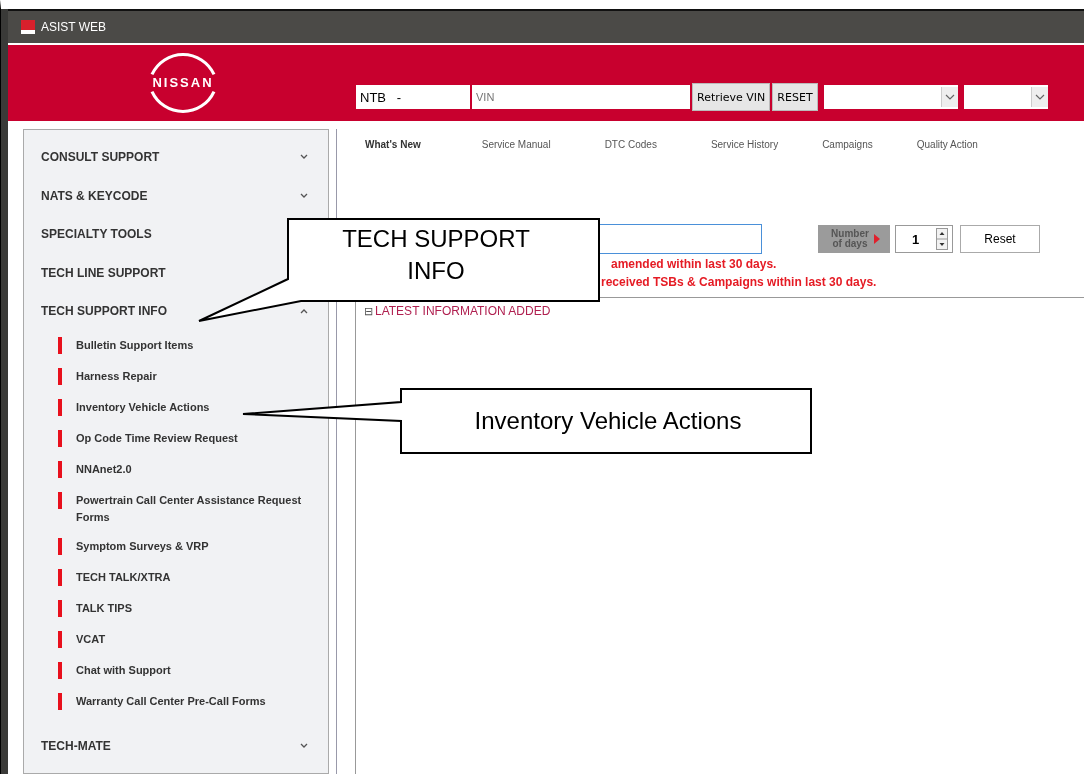 The height and width of the screenshot is (774, 1084). Describe the element at coordinates (74, 27) in the screenshot. I see `window-title: ASIST WEB` at that location.